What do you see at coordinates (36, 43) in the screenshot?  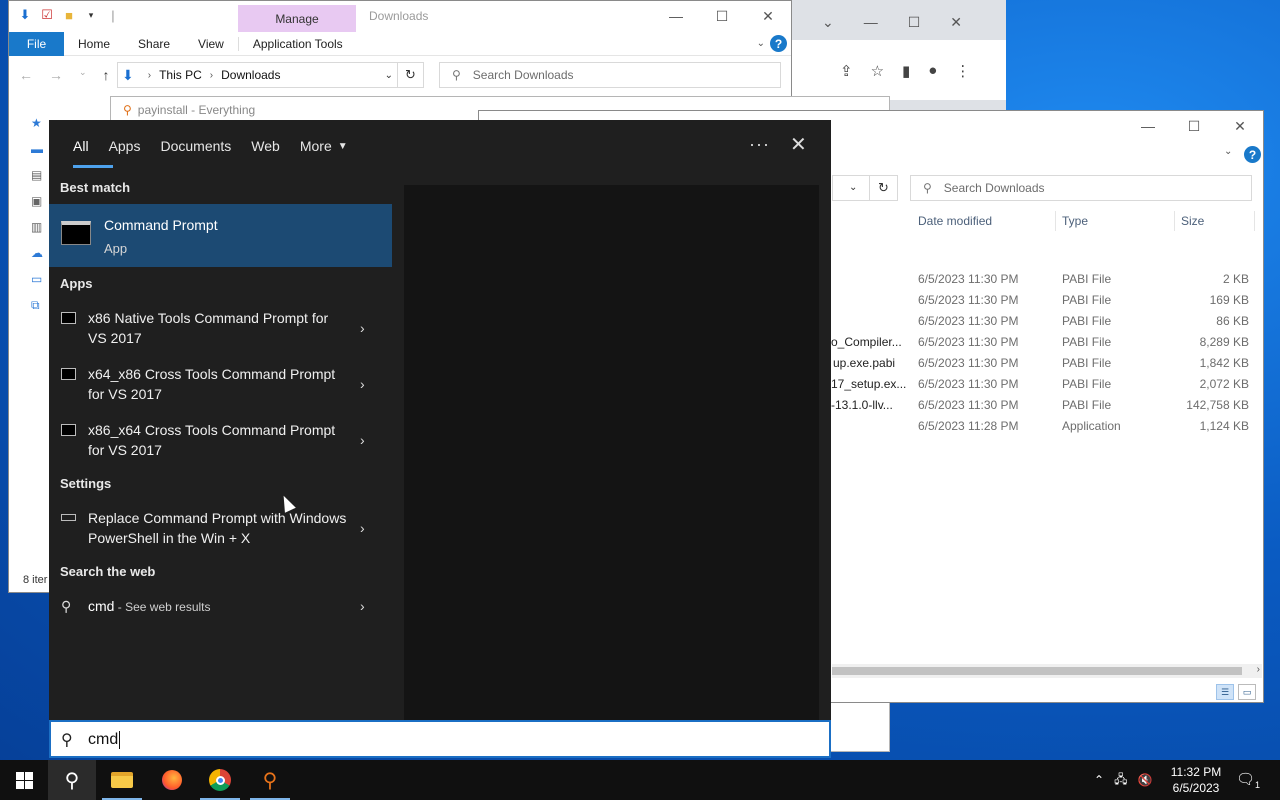 I see `ribbon-tab-file: File` at bounding box center [36, 43].